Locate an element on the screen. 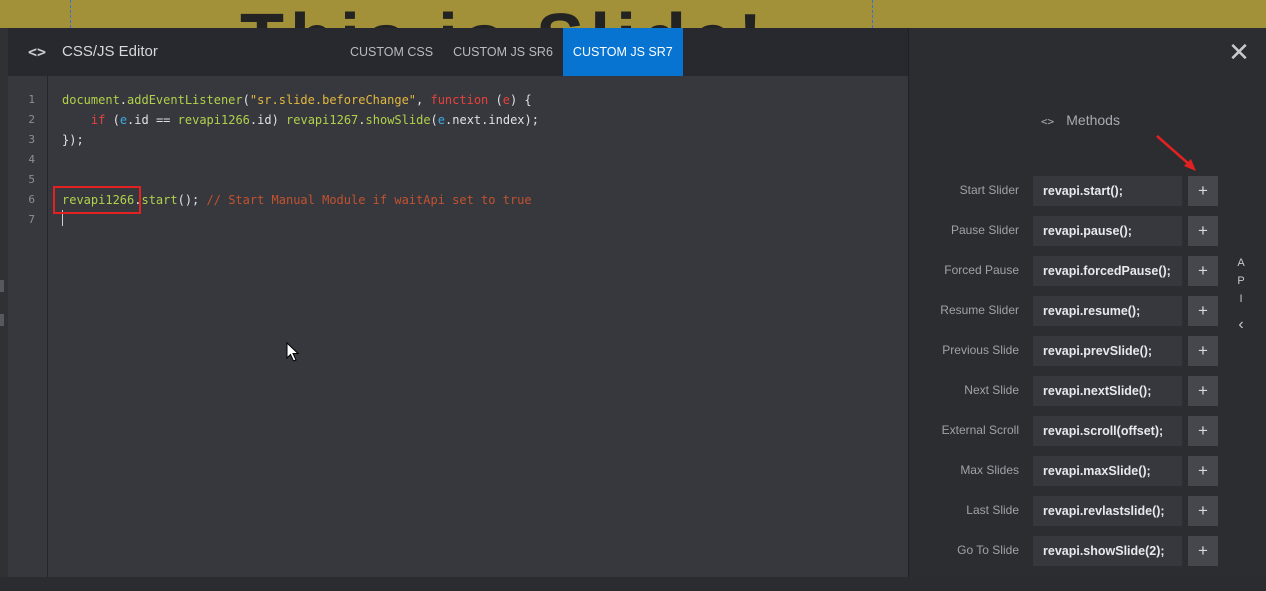  editor-tabs: CUSTOM CSS CUSTOM JS SR6 CUSTOM JS SR7 is located at coordinates (511, 52).